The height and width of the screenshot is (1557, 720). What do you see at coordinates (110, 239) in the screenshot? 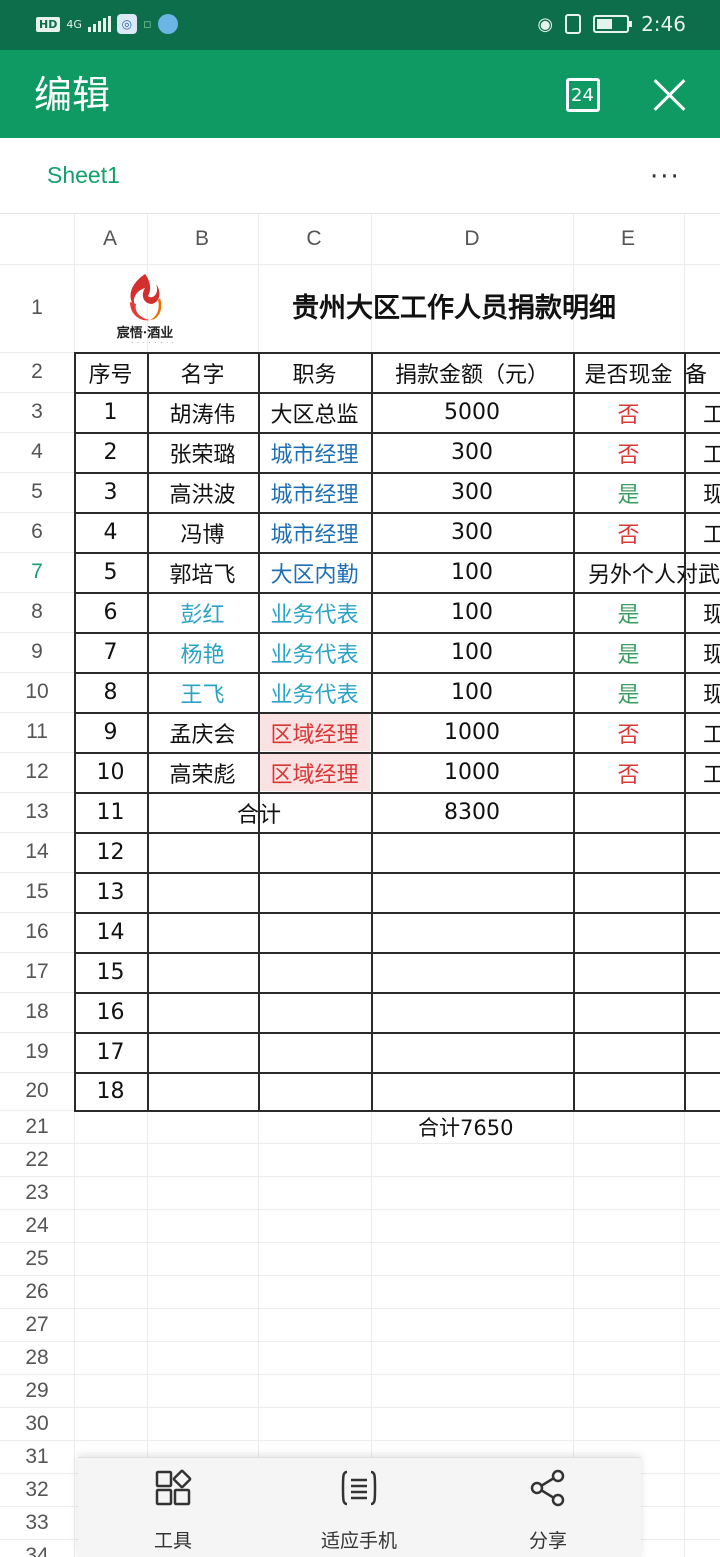
I see `column-header: A` at bounding box center [110, 239].